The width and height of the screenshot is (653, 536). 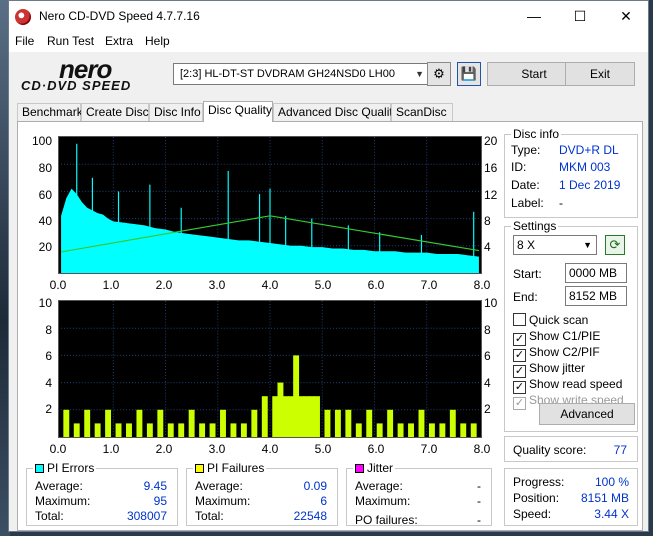 I want to click on chevron-down-icon: ▼, so click(x=587, y=245).